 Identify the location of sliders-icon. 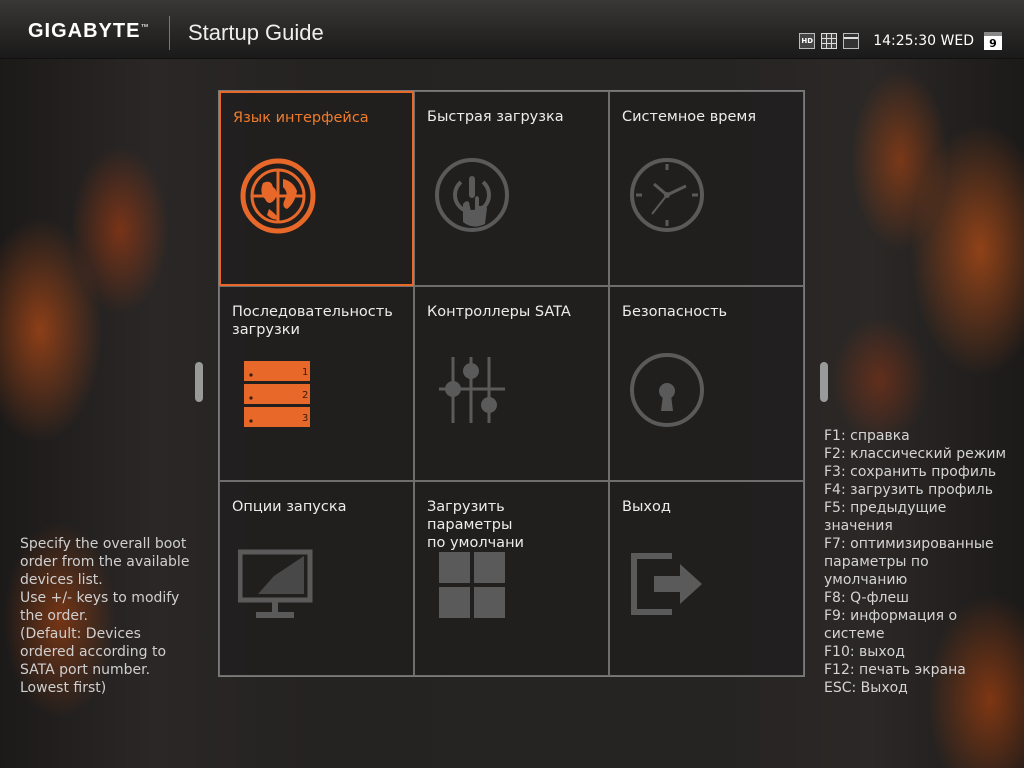
(472, 390).